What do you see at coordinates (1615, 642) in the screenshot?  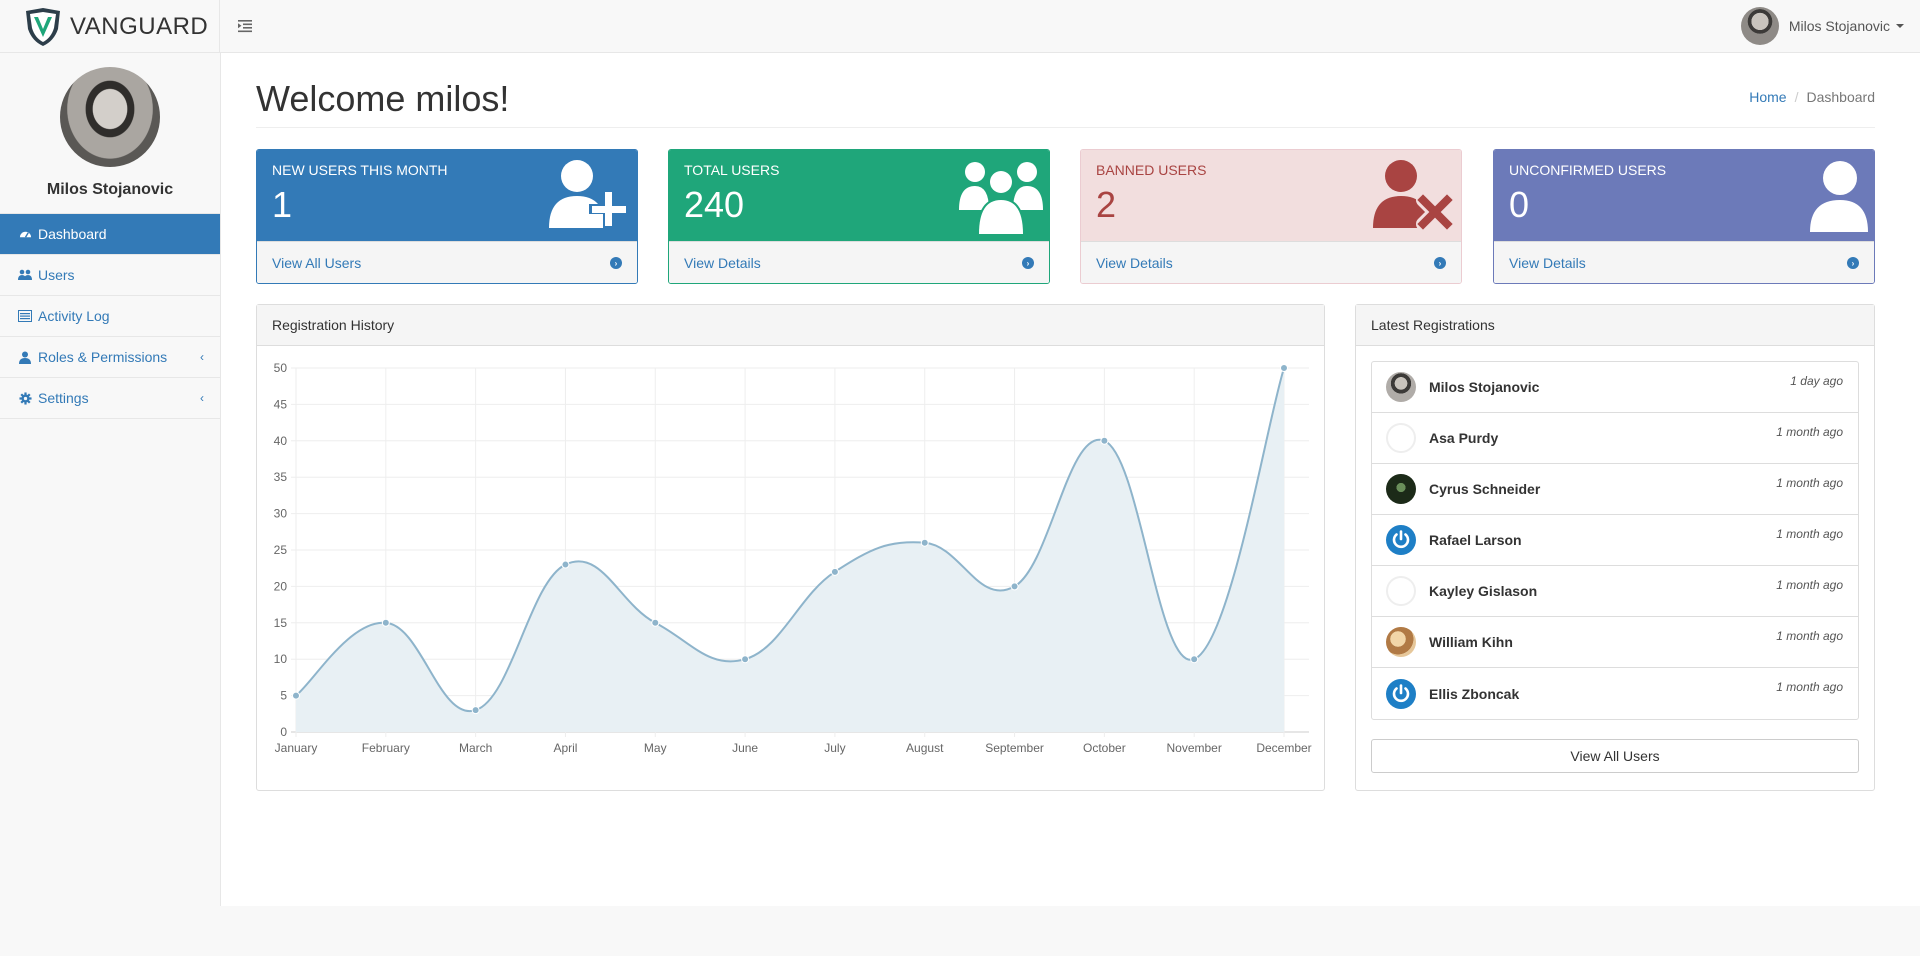 I see `list-item: William Kihn 1 month ago` at bounding box center [1615, 642].